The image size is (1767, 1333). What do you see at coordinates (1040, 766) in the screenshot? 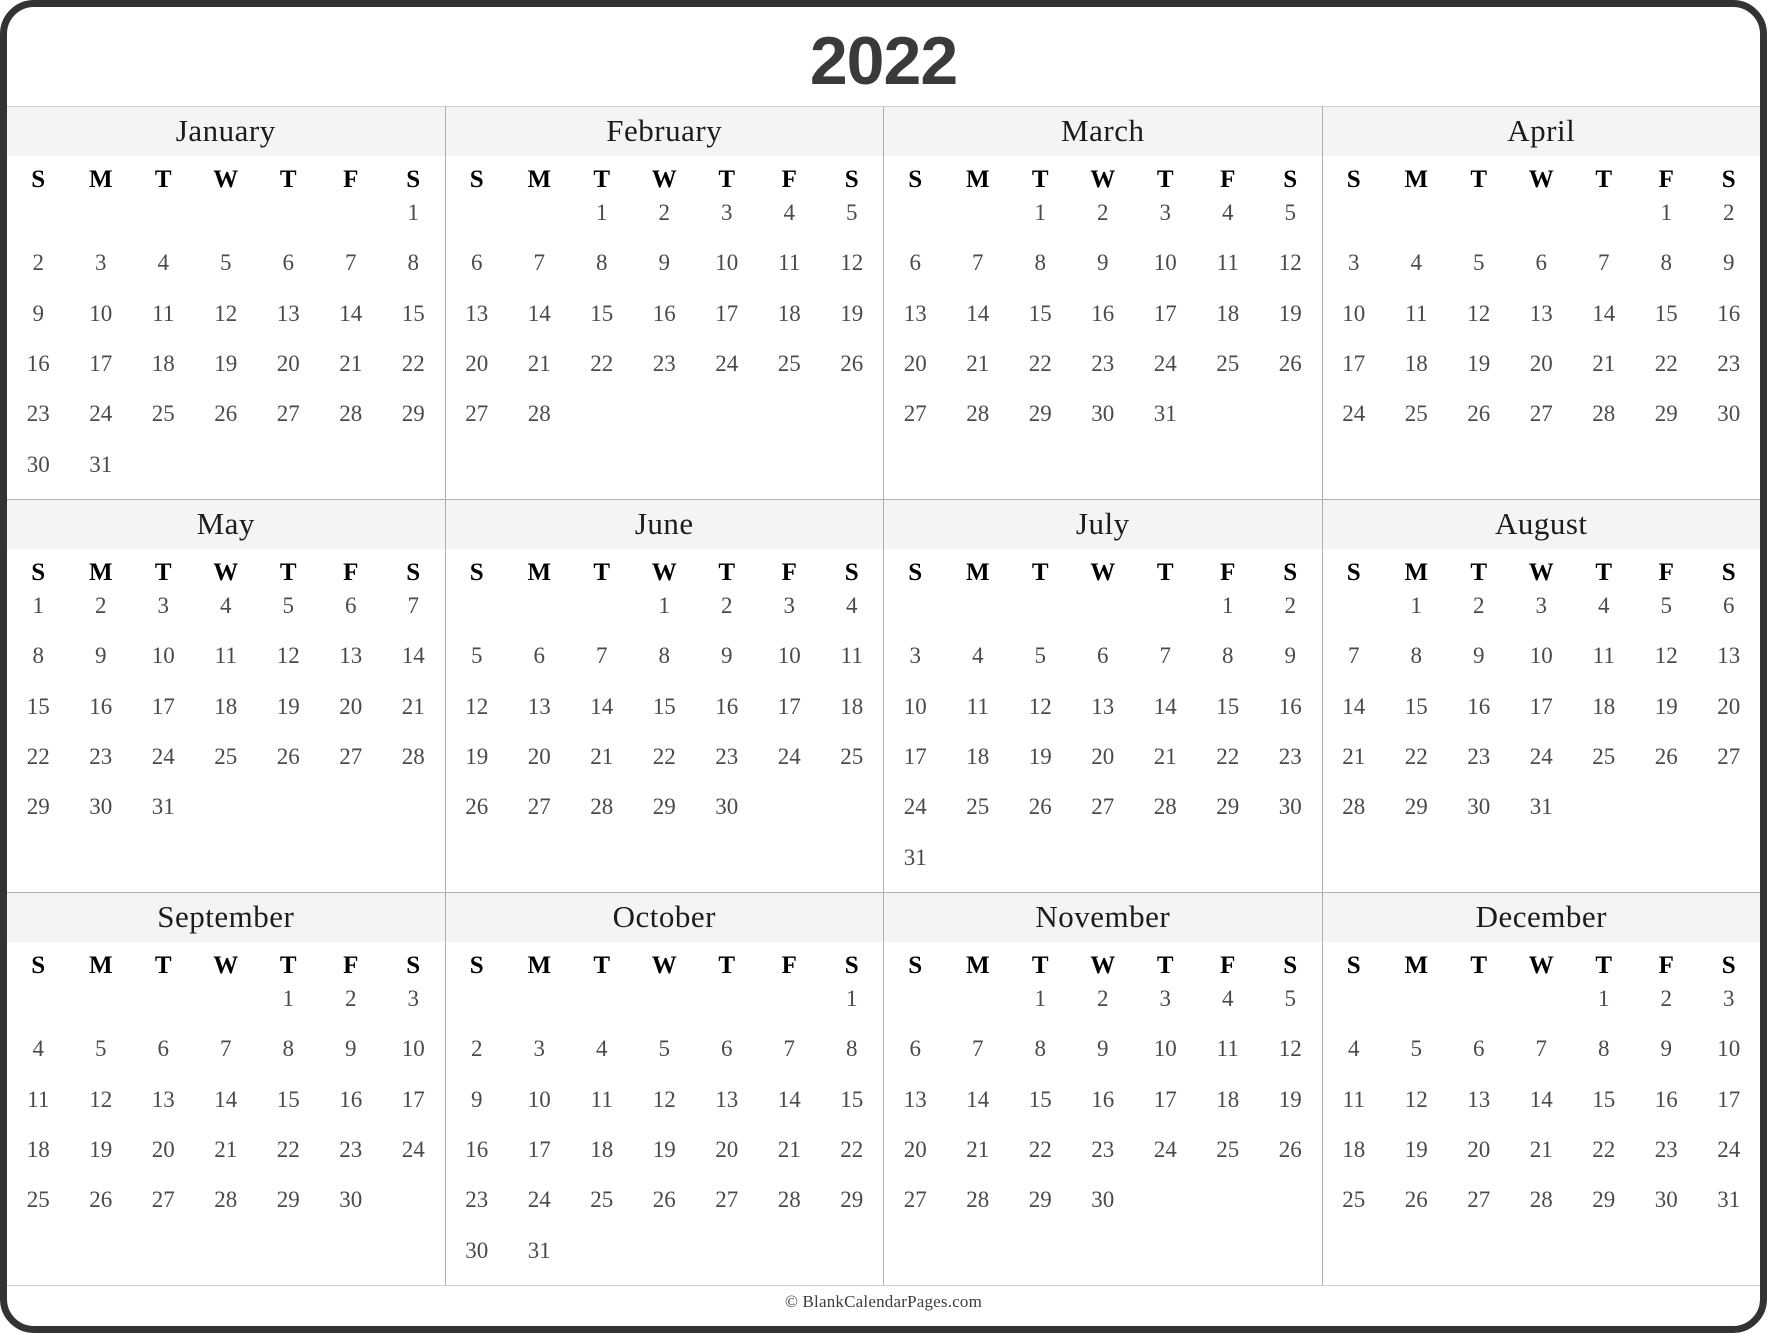
I see `day-cell: 19` at bounding box center [1040, 766].